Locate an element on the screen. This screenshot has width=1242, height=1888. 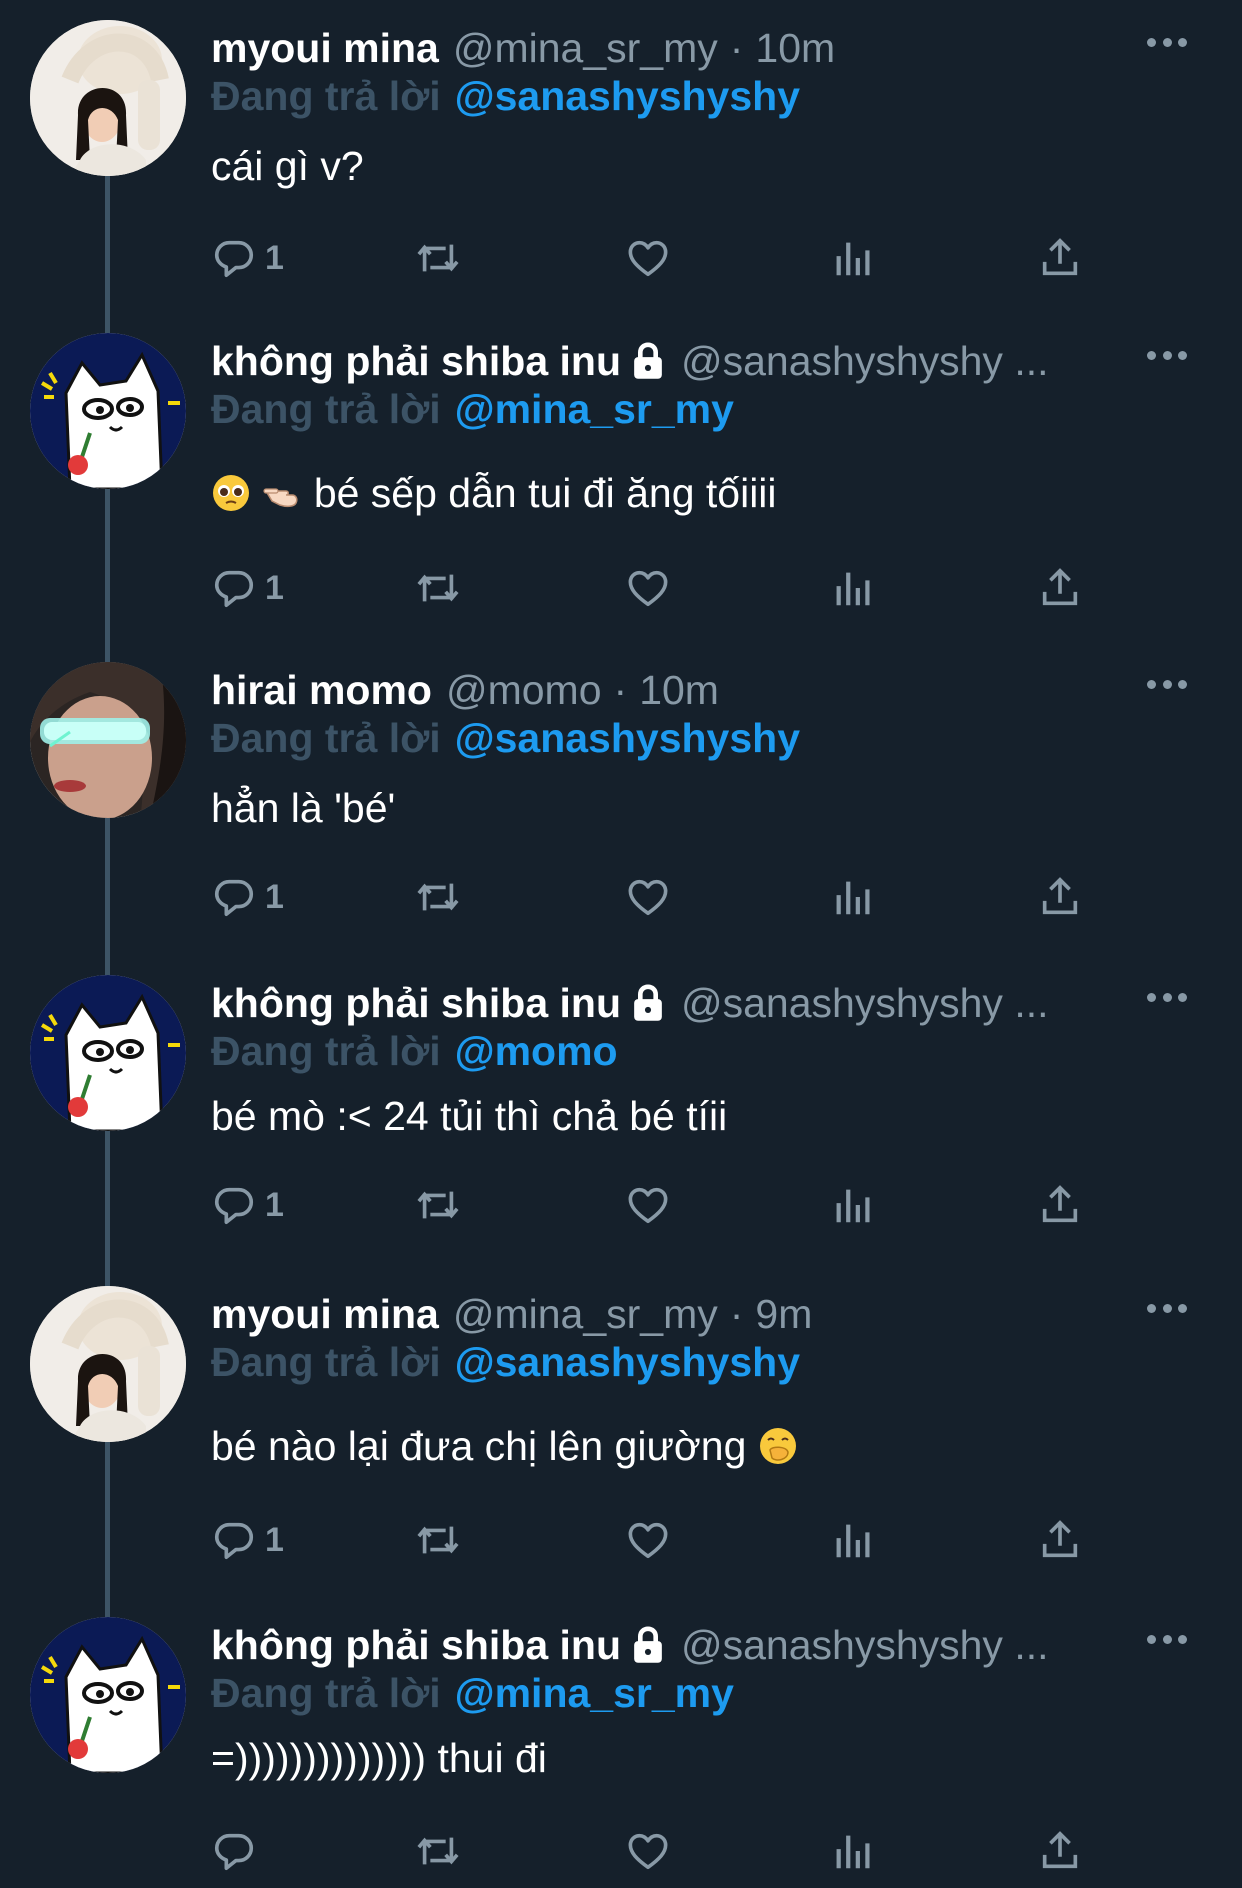
tweet-text: cái gì v? is located at coordinates (287, 166).